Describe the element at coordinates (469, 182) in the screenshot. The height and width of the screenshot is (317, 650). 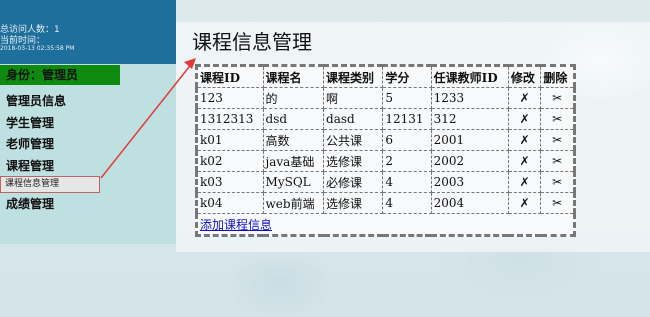
I see `cell-teacher-id: 2003` at that location.